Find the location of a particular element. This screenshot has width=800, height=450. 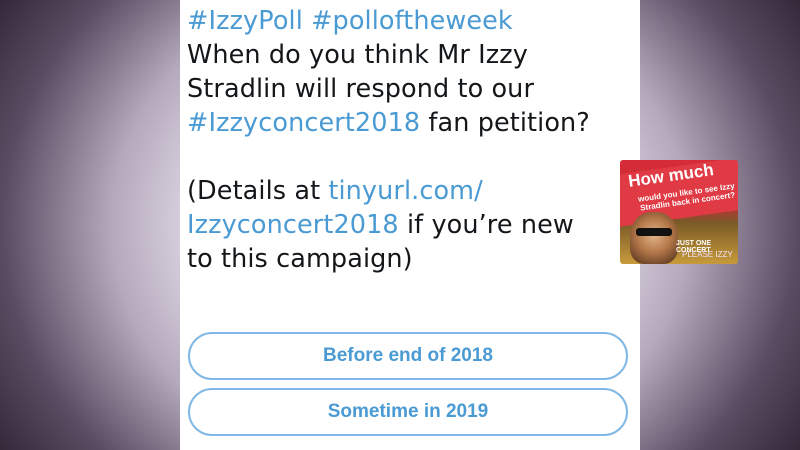

poll-option-sometime-2019: Sometime in 2019 is located at coordinates (408, 412).